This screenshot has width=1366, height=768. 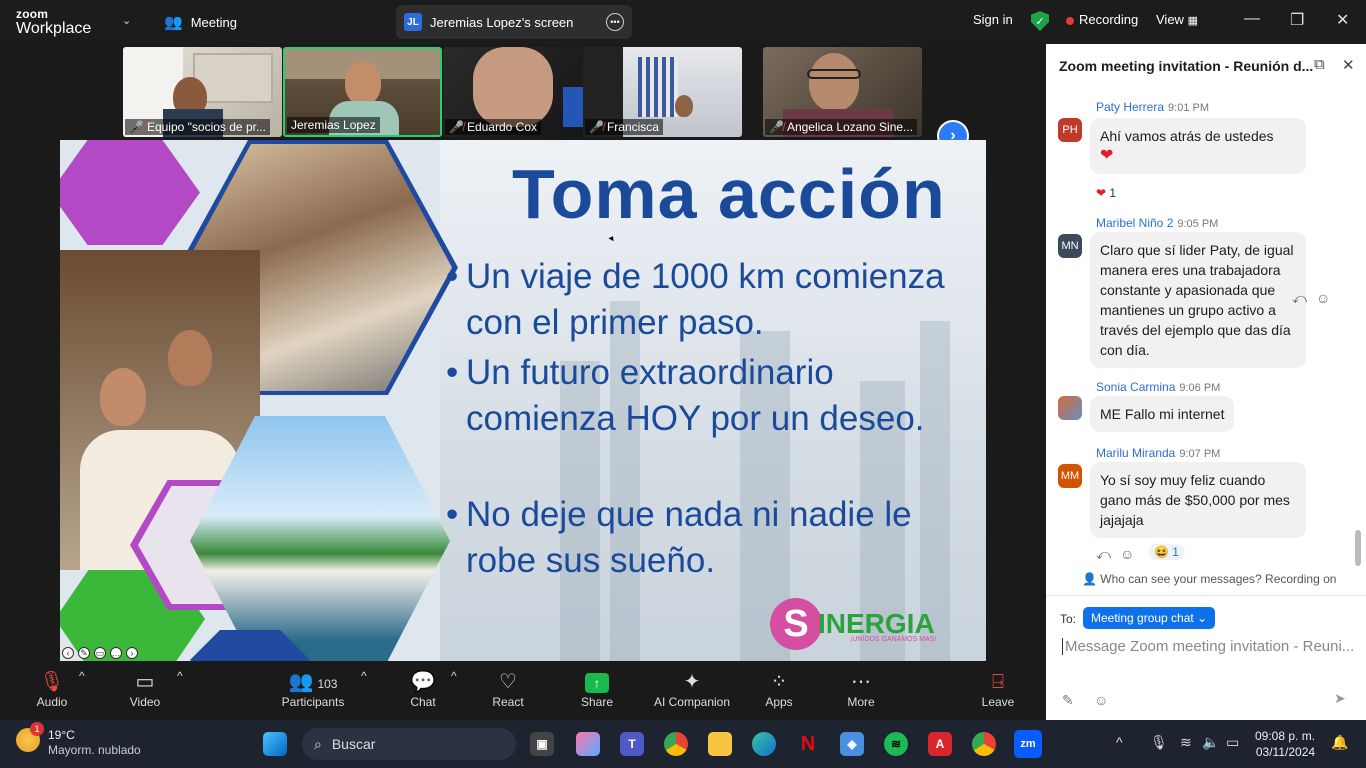 I want to click on audio-button: 🎙 Audio, so click(x=52, y=689).